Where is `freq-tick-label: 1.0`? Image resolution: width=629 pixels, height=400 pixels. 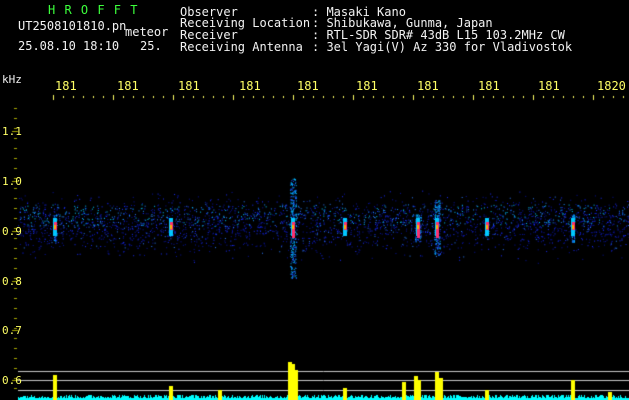 freq-tick-label: 1.0 is located at coordinates (12, 181).